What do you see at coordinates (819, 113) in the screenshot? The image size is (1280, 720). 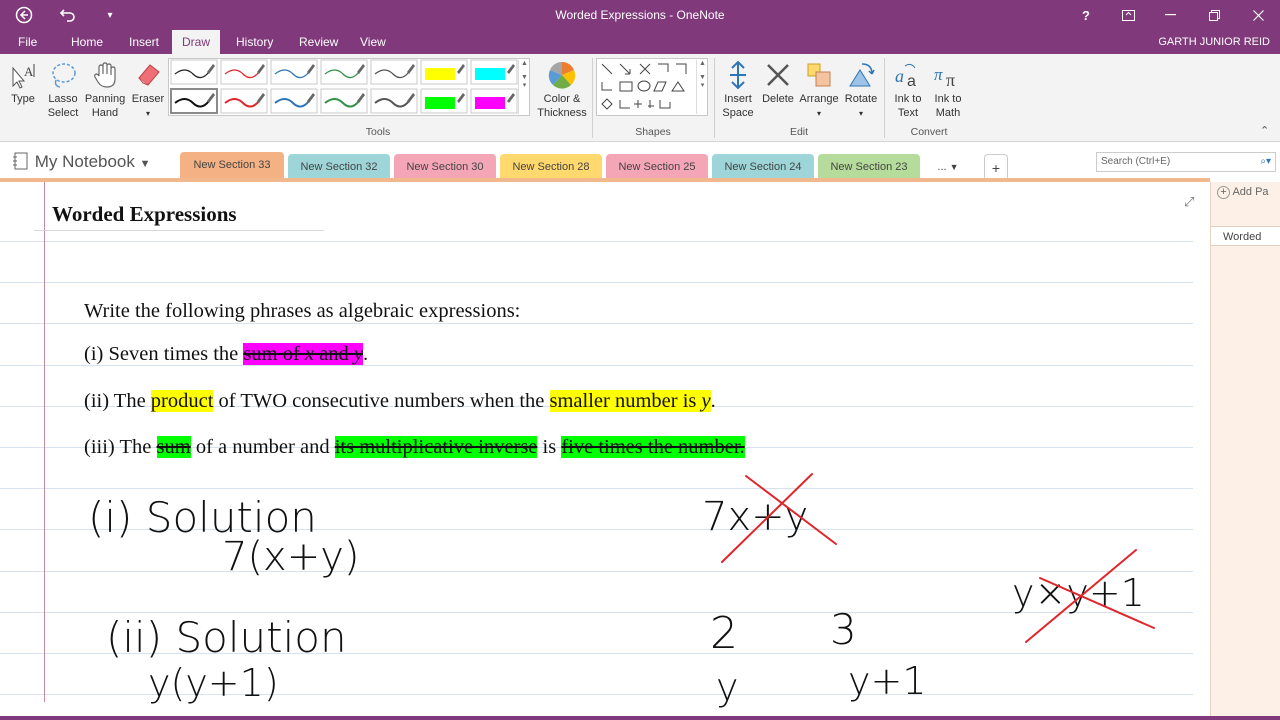 I see `arrange-dropdown-icon: ▾` at bounding box center [819, 113].